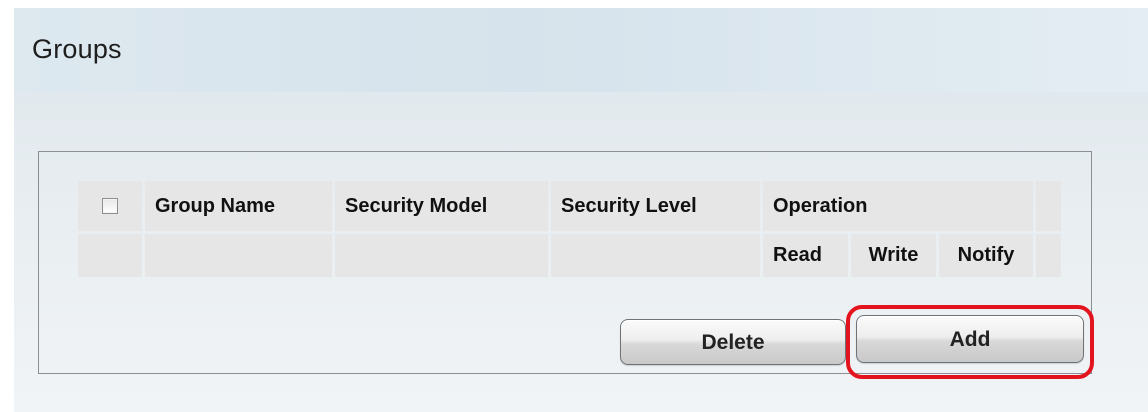 The width and height of the screenshot is (1148, 412). Describe the element at coordinates (733, 342) in the screenshot. I see `delete-button: Delete` at that location.